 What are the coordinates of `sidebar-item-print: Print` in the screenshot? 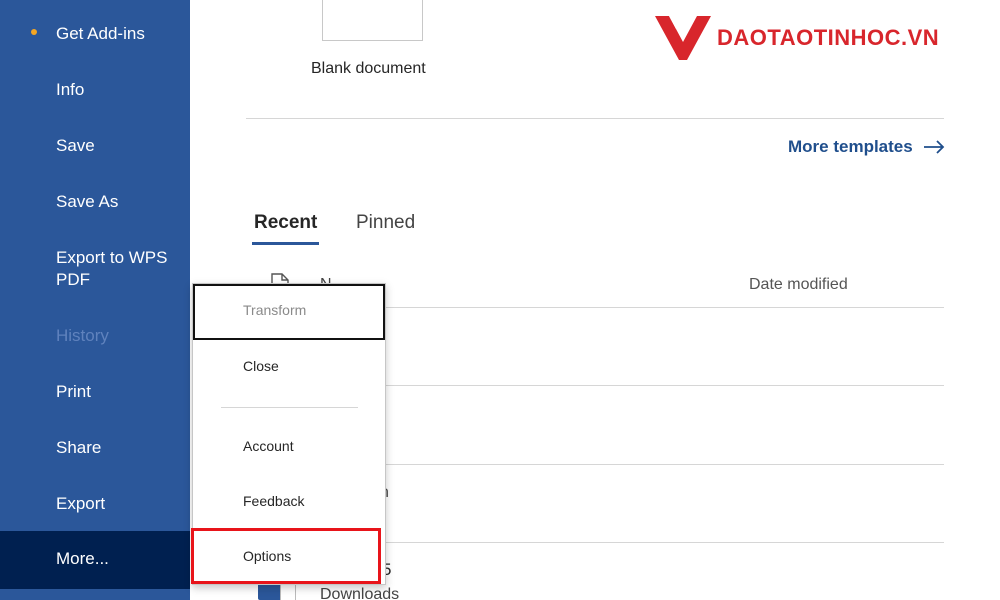 It's located at (73, 392).